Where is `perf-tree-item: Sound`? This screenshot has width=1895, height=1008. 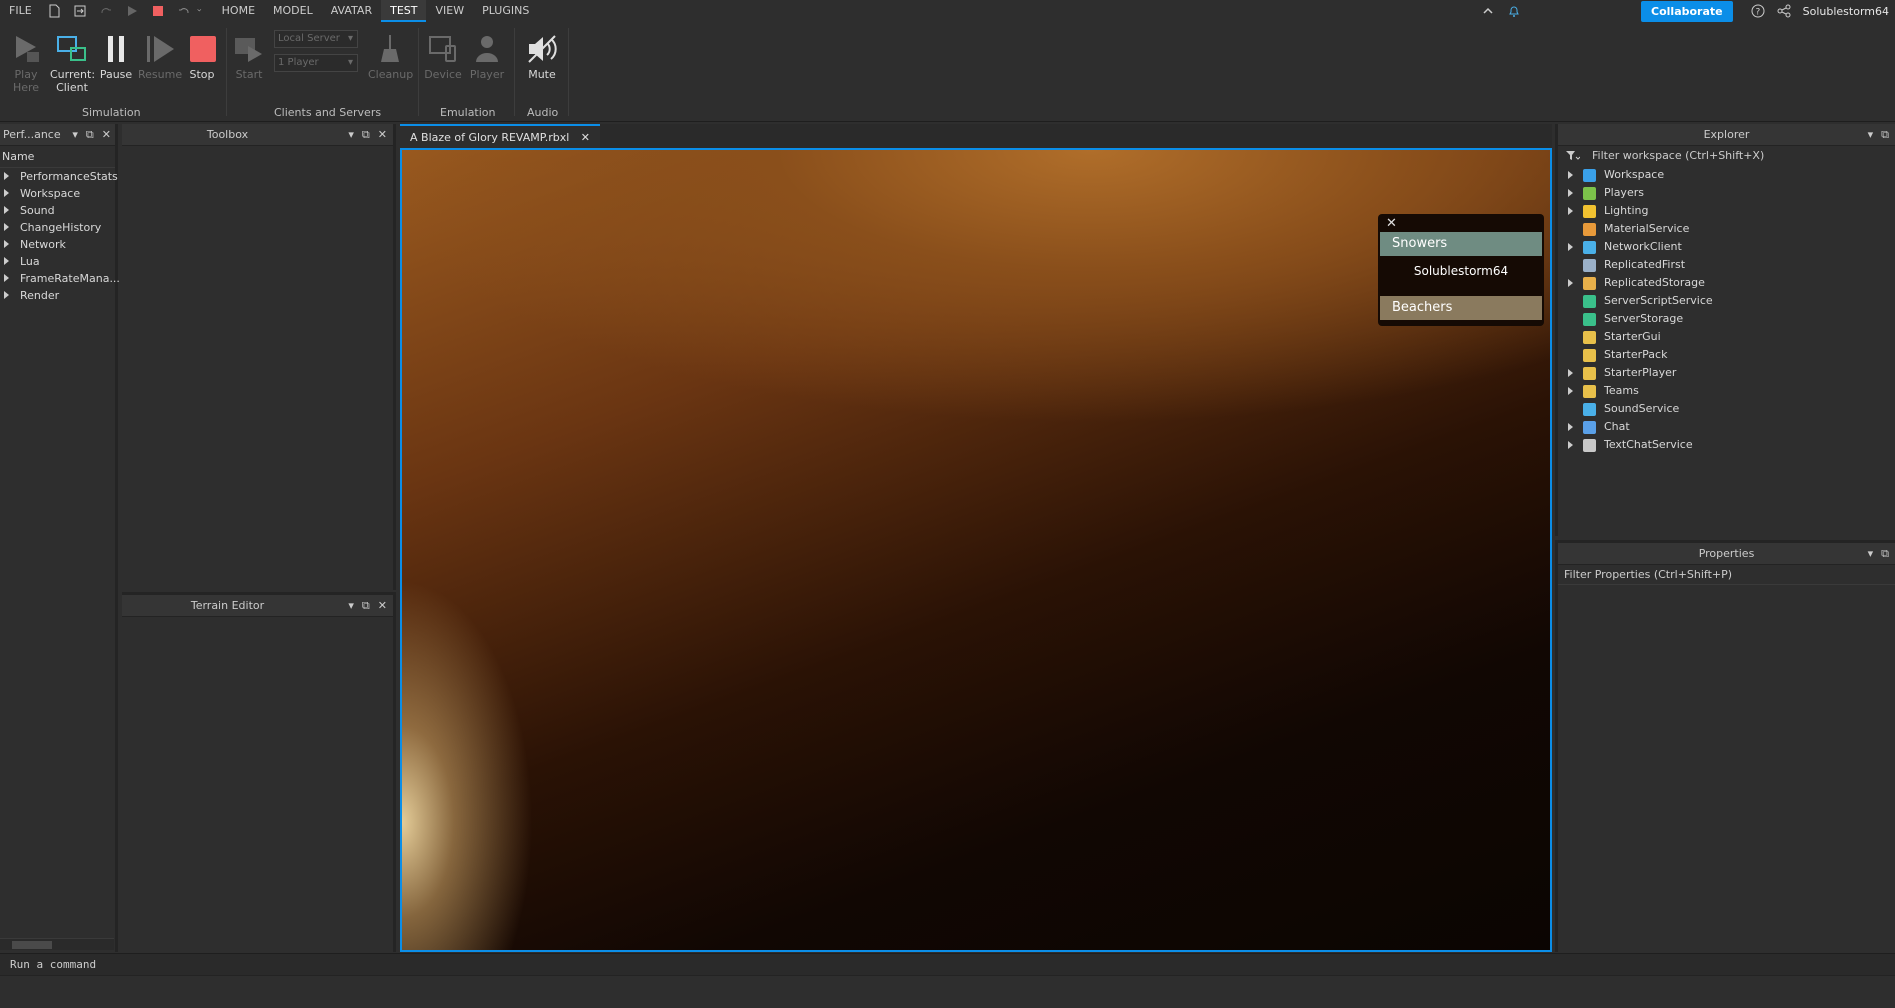 perf-tree-item: Sound is located at coordinates (57, 210).